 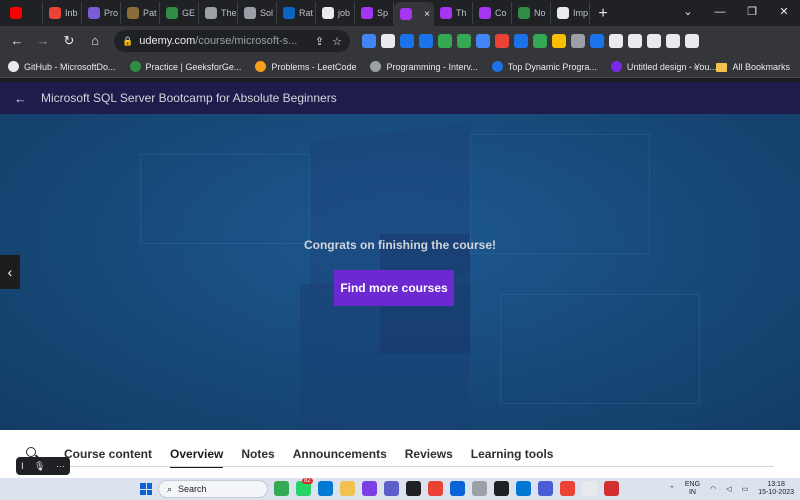 What do you see at coordinates (720, 12) in the screenshot?
I see `minimize-button: —` at bounding box center [720, 12].